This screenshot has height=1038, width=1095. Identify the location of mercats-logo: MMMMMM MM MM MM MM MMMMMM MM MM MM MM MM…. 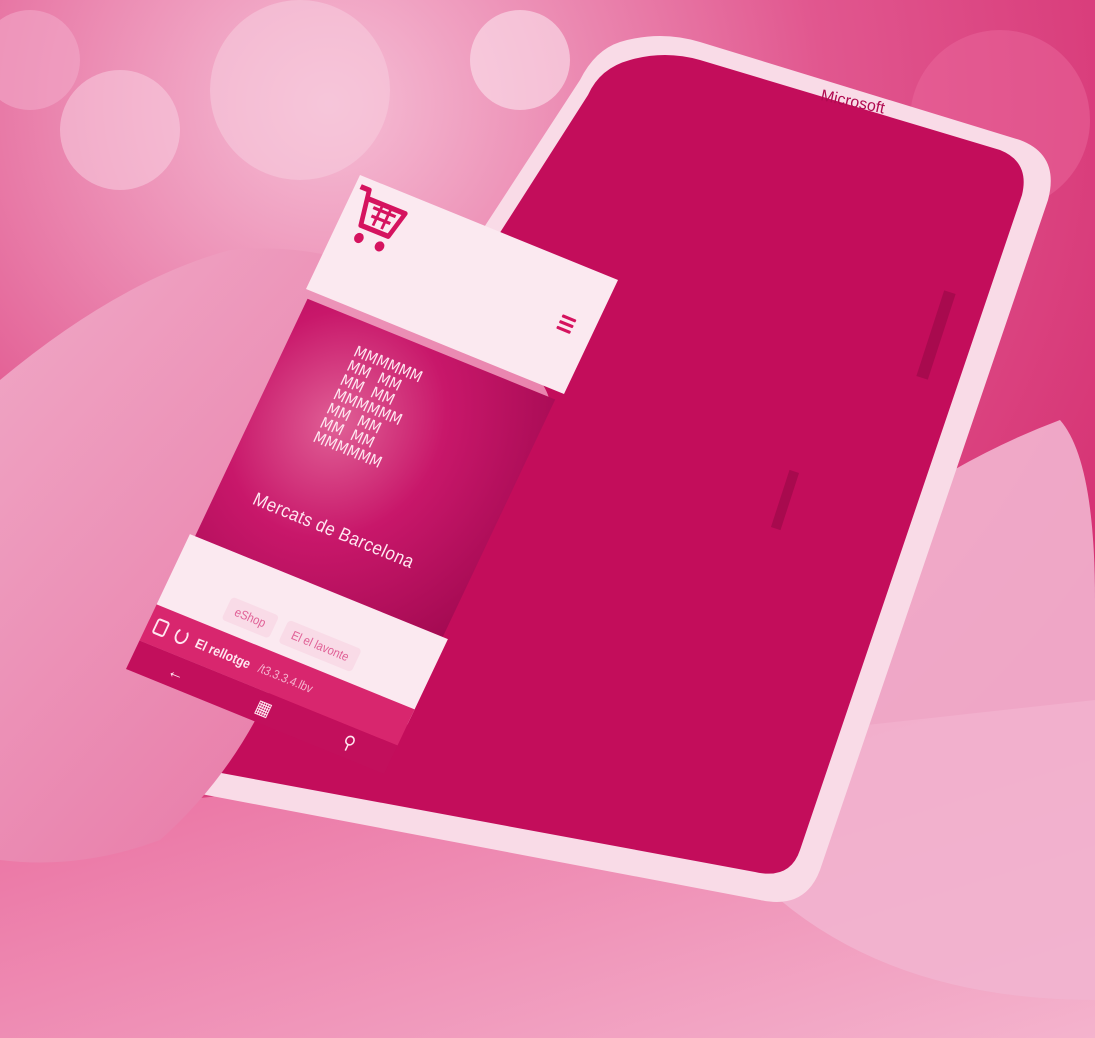
(368, 407).